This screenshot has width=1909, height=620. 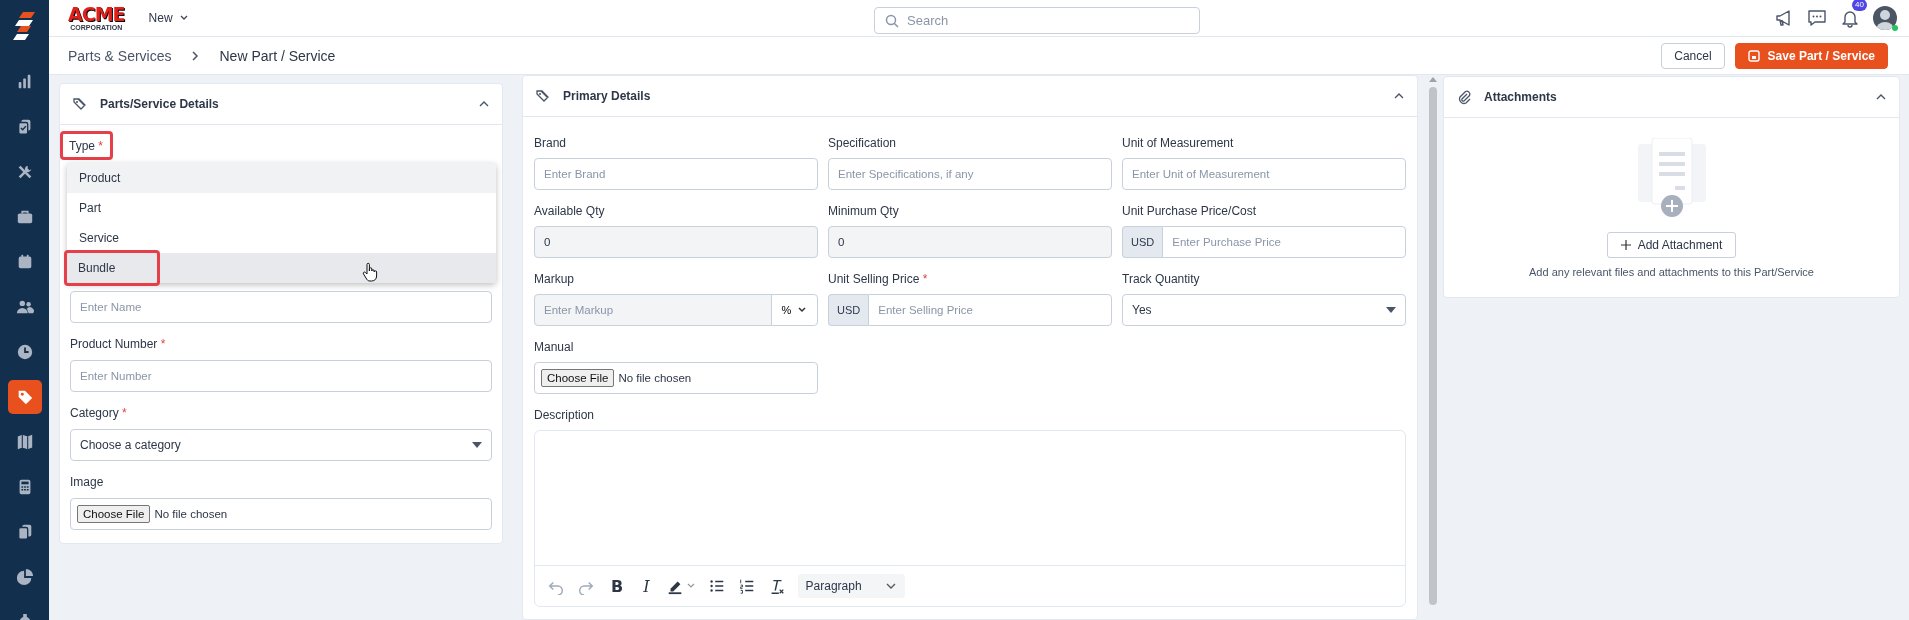 I want to click on option-label: Service, so click(x=99, y=238).